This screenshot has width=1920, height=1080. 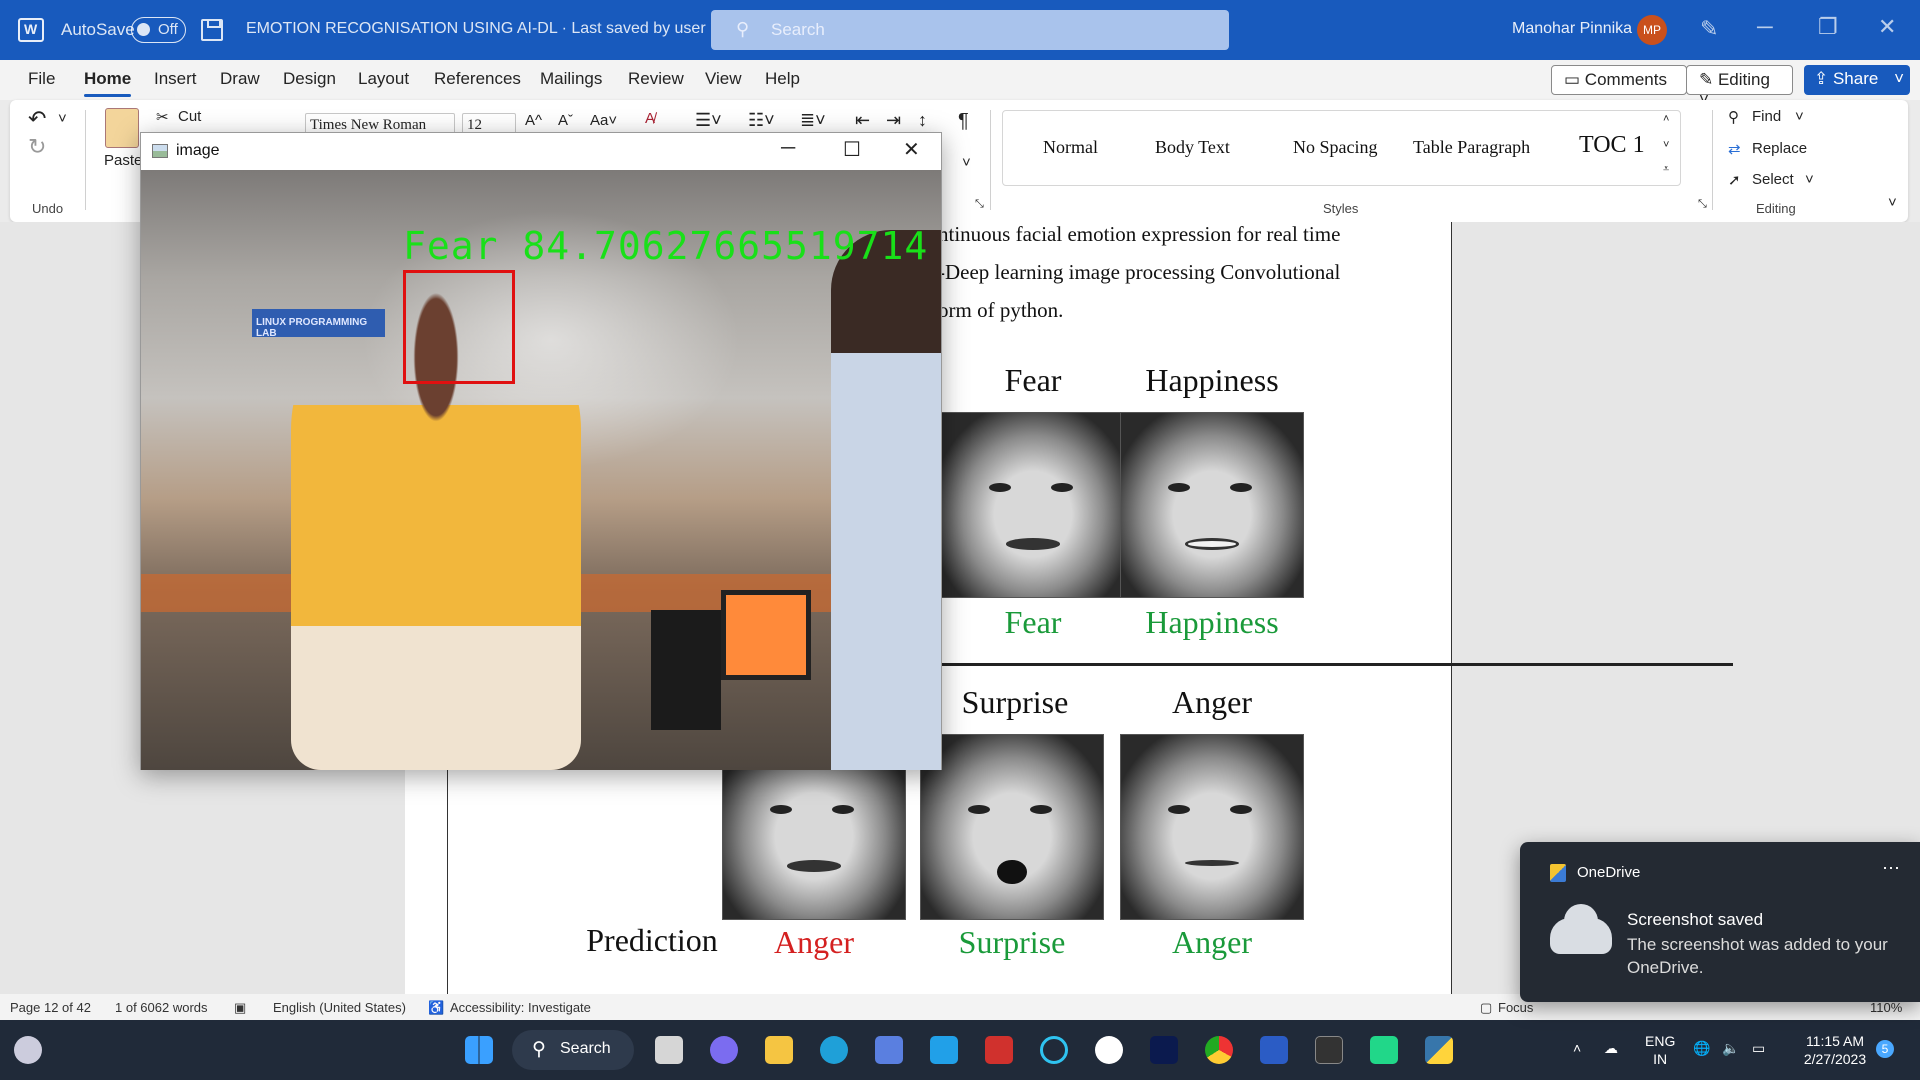 What do you see at coordinates (1054, 1050) in the screenshot?
I see `cortana-icon` at bounding box center [1054, 1050].